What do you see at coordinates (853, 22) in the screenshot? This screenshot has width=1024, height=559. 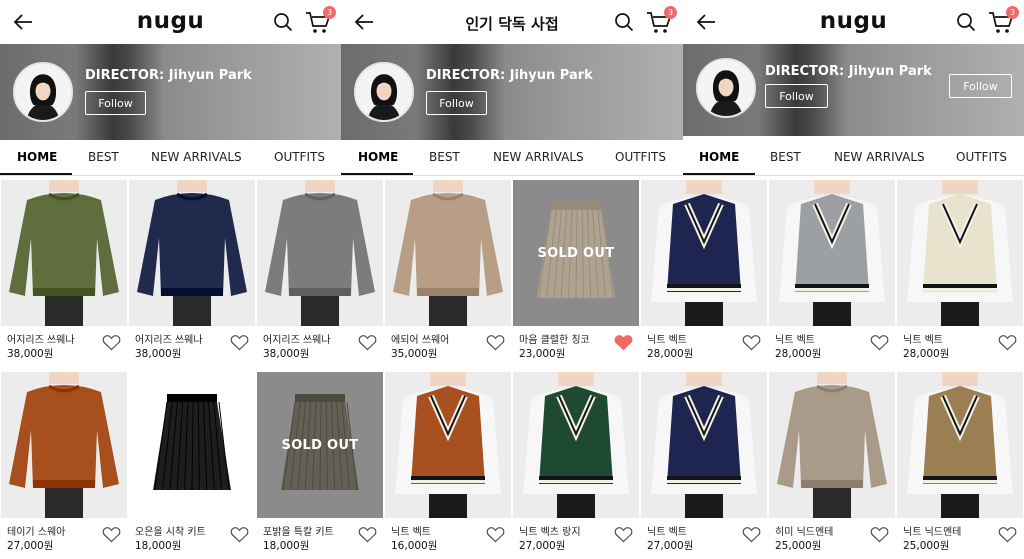 I see `header-panel-3: nugu 3` at bounding box center [853, 22].